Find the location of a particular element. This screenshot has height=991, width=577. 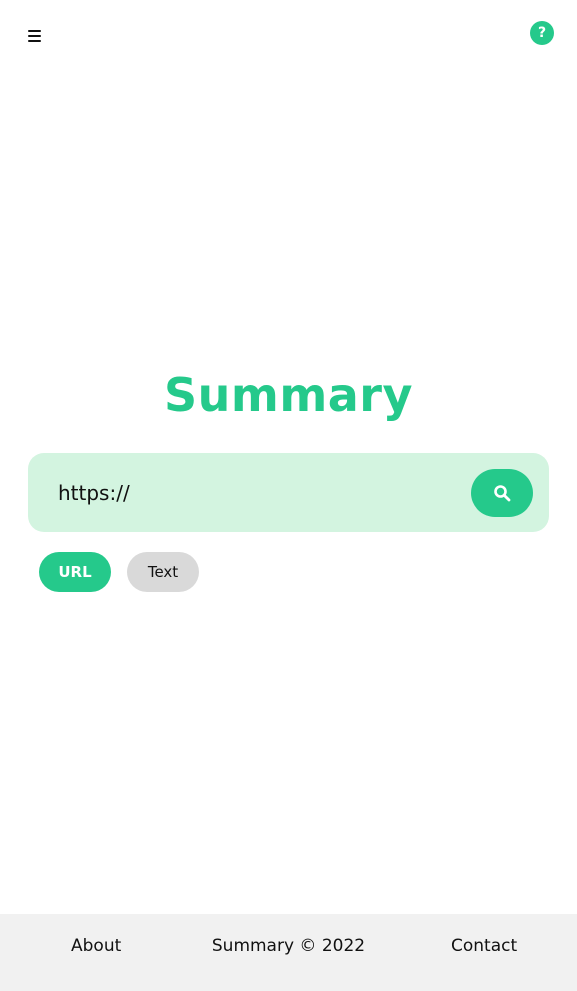

search-icon is located at coordinates (502, 493).